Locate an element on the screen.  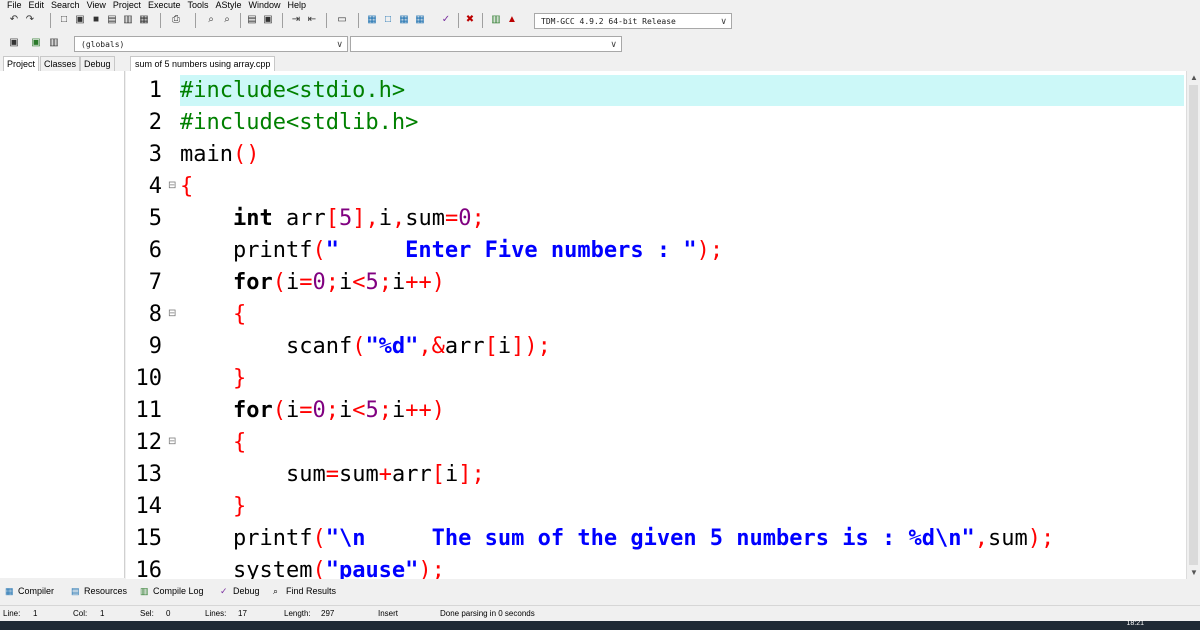
undo-icon: ↶ is located at coordinates (14, 20).